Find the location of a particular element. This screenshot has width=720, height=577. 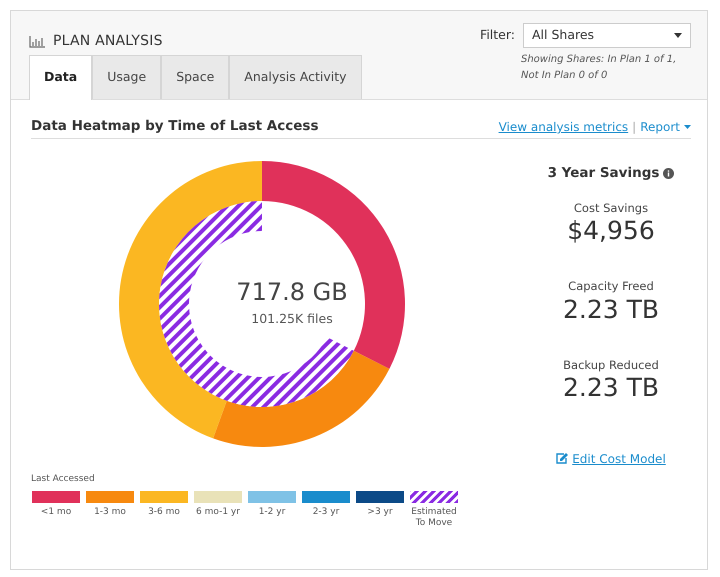

legend-label: 1-2 yr is located at coordinates (272, 512).